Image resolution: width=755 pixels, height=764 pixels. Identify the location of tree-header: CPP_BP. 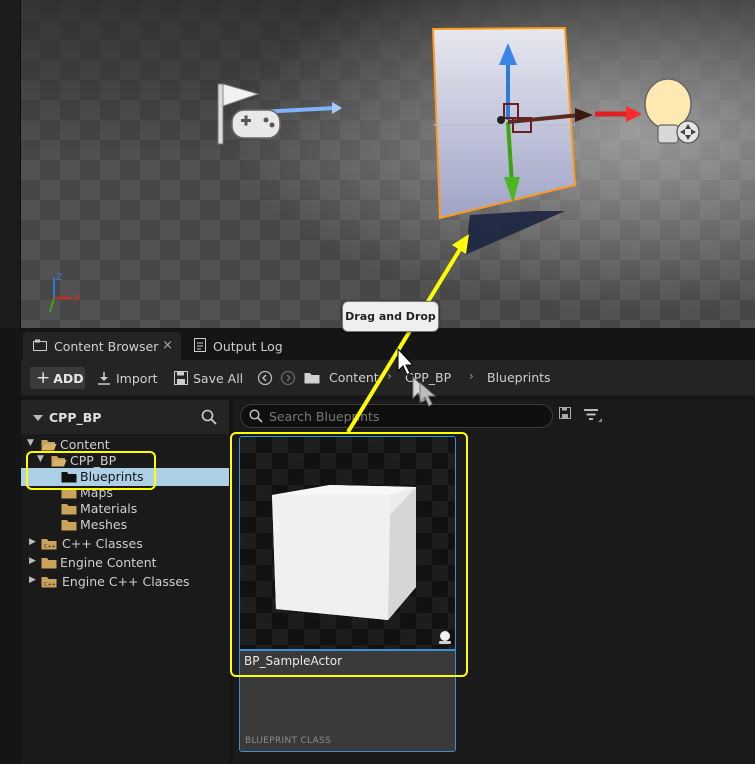
(125, 417).